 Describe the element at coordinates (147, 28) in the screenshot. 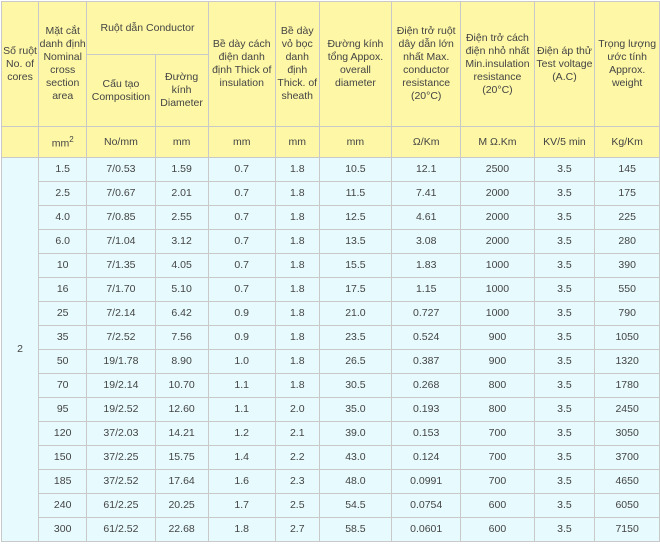

I see `header-conductor: Ruột dẫn Conductor` at that location.